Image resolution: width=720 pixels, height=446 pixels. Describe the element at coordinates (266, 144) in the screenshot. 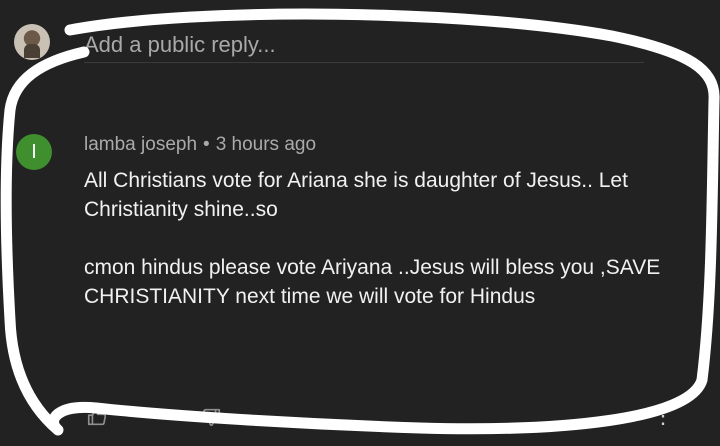

I see `comment-timestamp: 3 hours ago` at that location.